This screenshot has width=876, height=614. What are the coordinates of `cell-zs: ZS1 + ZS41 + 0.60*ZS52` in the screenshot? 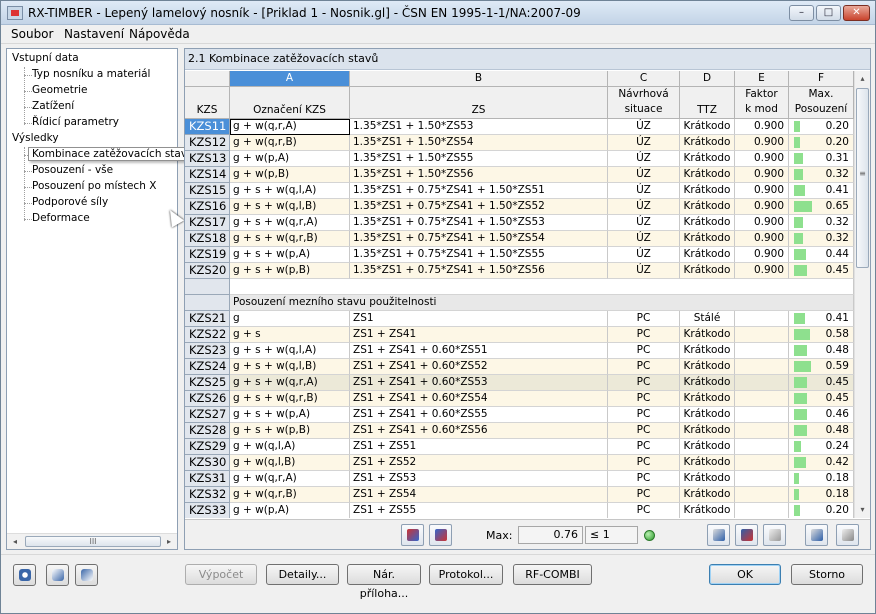 It's located at (479, 367).